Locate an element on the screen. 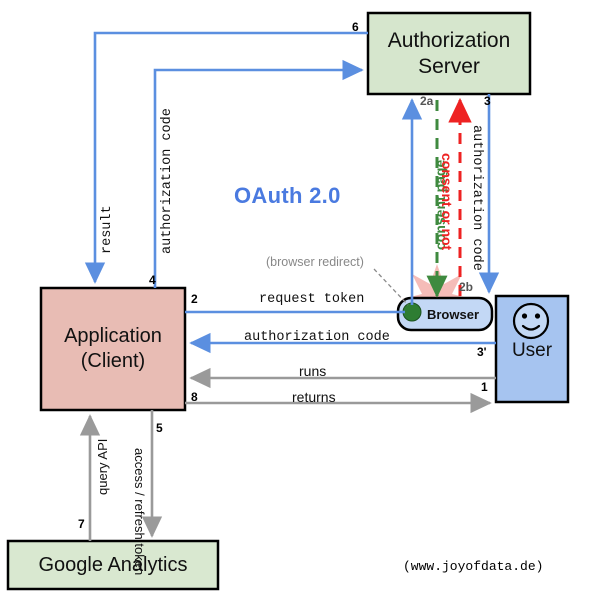 The image size is (591, 607). browser-redirect-leader-line is located at coordinates (391, 287).